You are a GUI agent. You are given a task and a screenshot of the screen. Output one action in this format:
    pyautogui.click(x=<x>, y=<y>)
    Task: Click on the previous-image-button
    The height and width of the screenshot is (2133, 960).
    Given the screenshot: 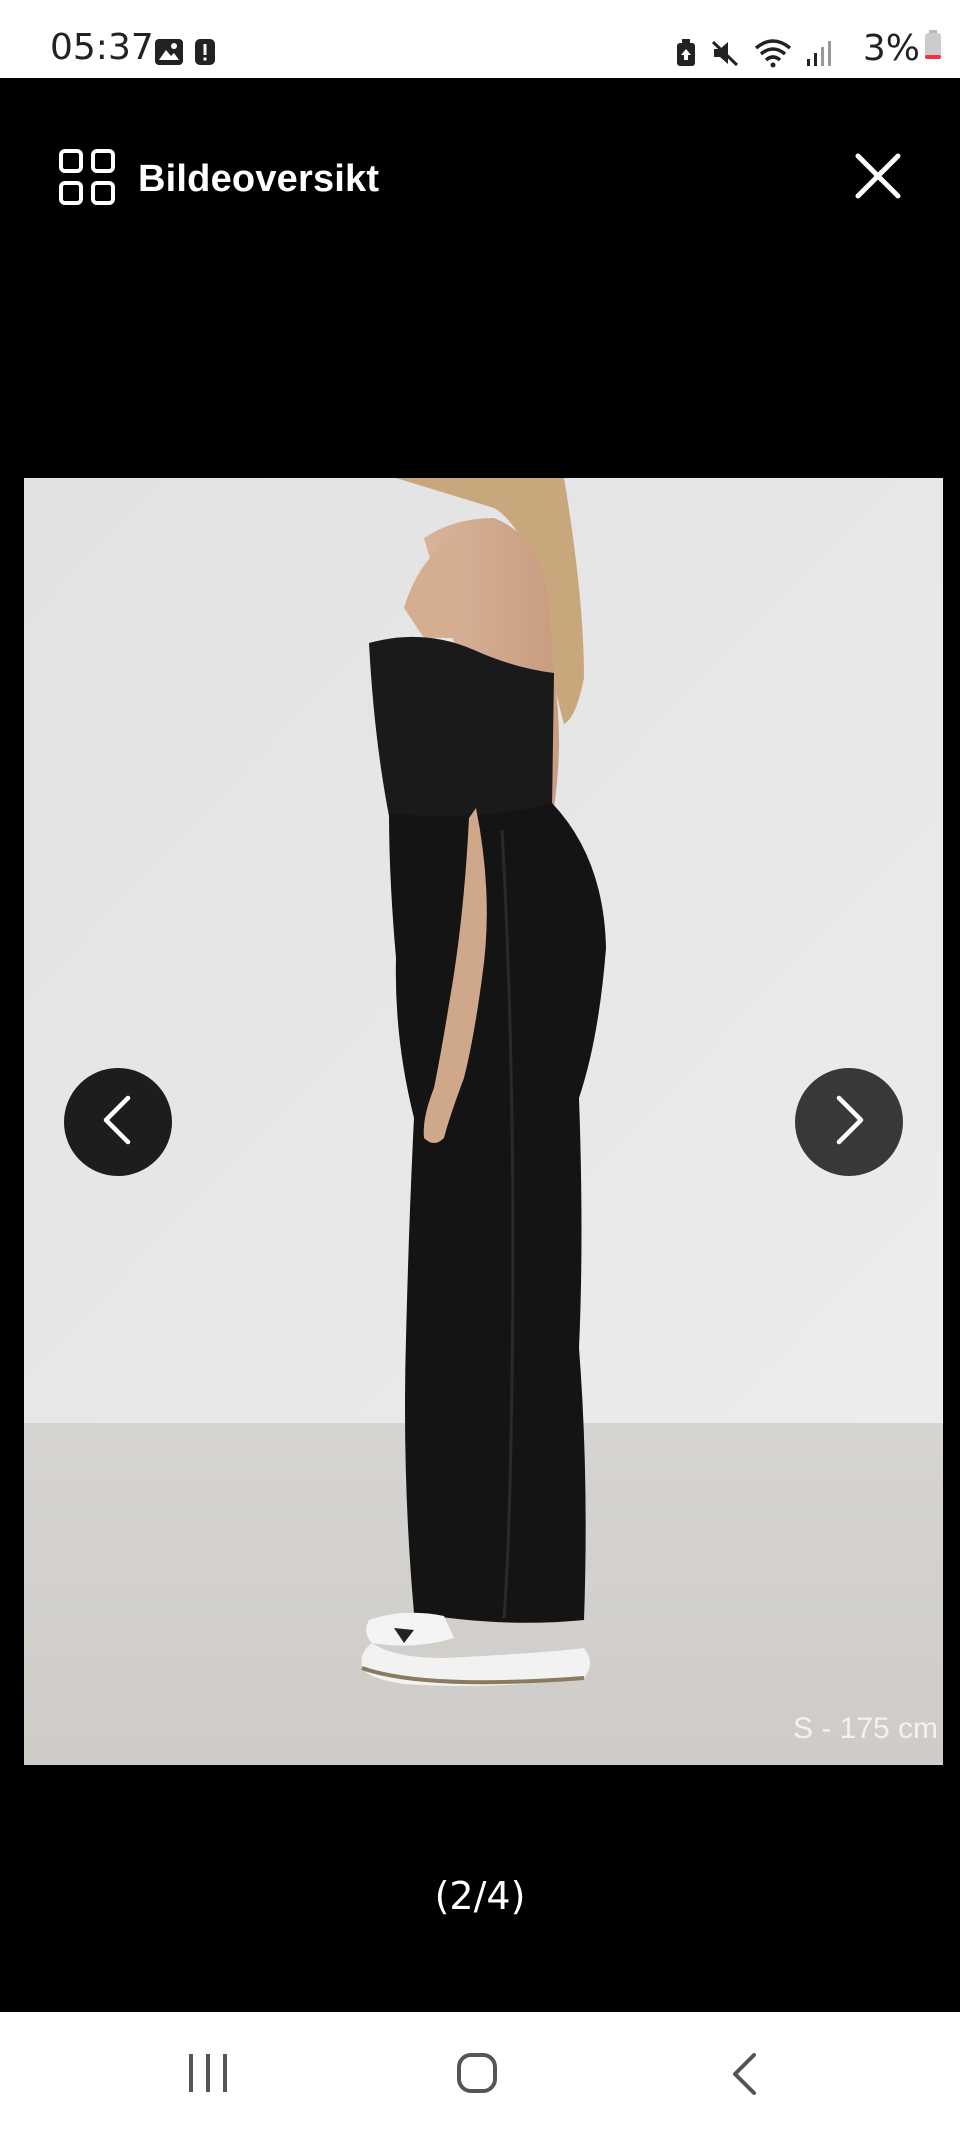 What is the action you would take?
    pyautogui.click(x=118, y=1122)
    